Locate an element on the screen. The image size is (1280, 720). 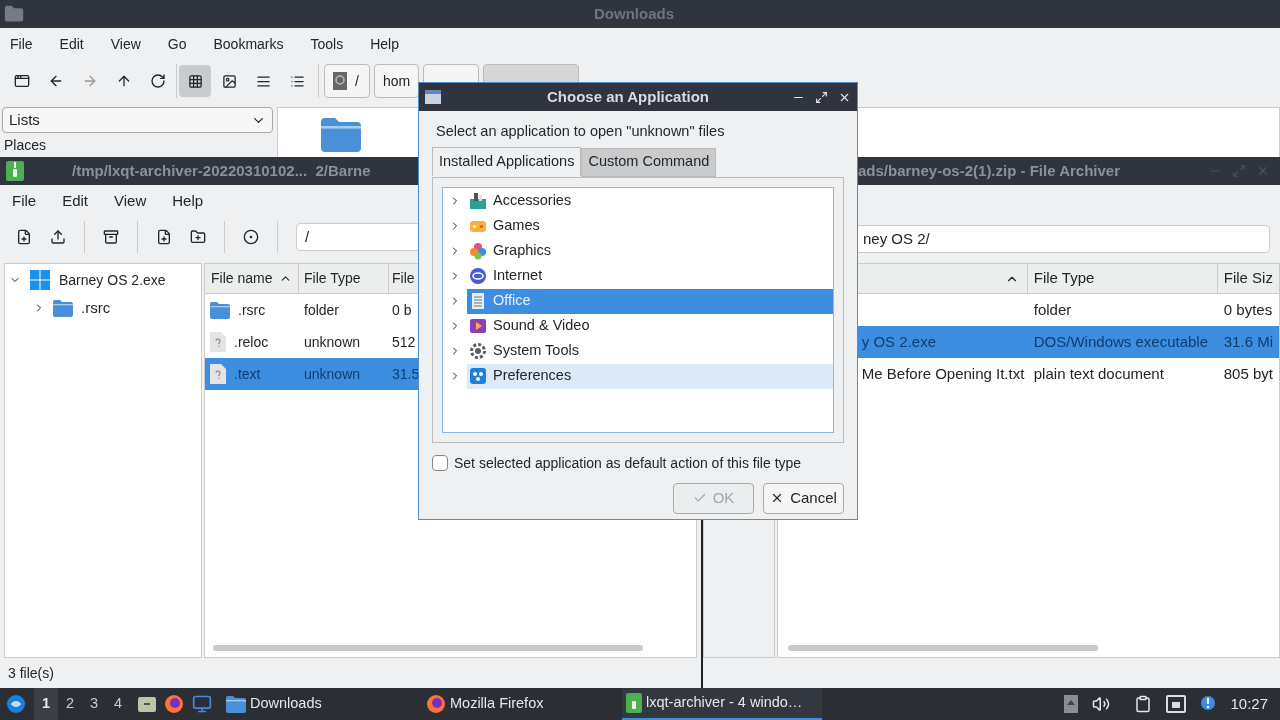
table-cell: 512 is located at coordinates (404, 341).